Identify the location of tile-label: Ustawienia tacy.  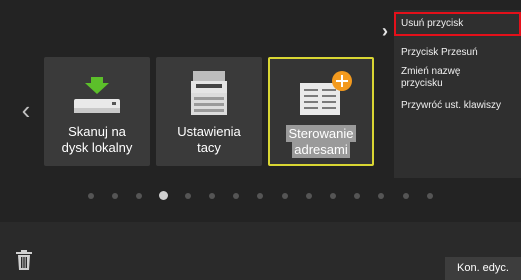
(209, 140).